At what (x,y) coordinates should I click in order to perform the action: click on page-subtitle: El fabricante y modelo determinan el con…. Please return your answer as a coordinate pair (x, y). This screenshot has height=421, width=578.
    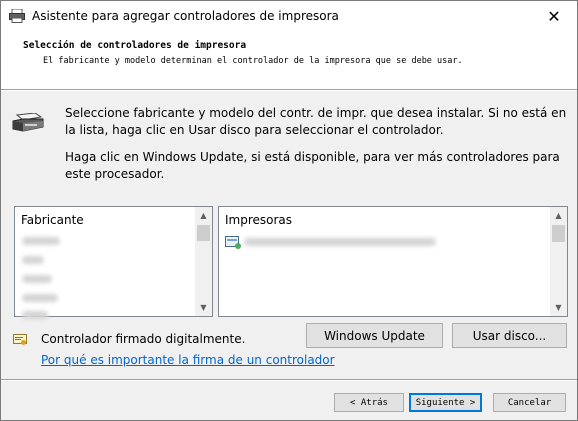
    Looking at the image, I should click on (253, 61).